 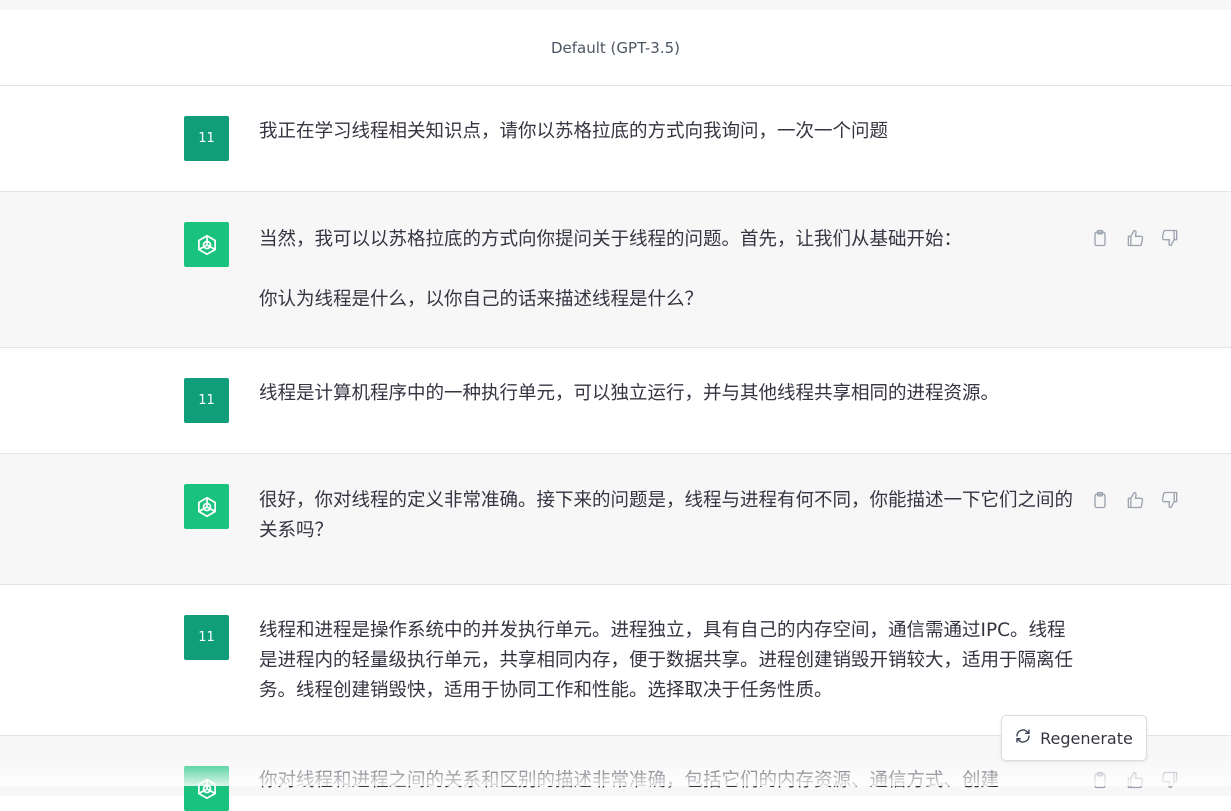 I want to click on regenerate-label: Regenerate, so click(x=1086, y=738).